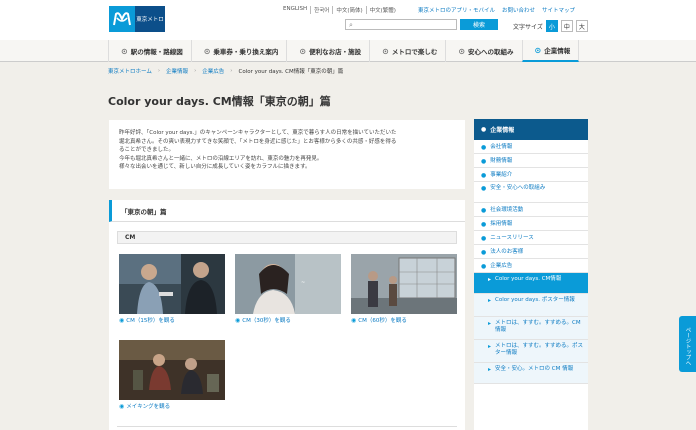 The image size is (696, 430). I want to click on sidebar-item-label: 社会環境活動, so click(507, 209).